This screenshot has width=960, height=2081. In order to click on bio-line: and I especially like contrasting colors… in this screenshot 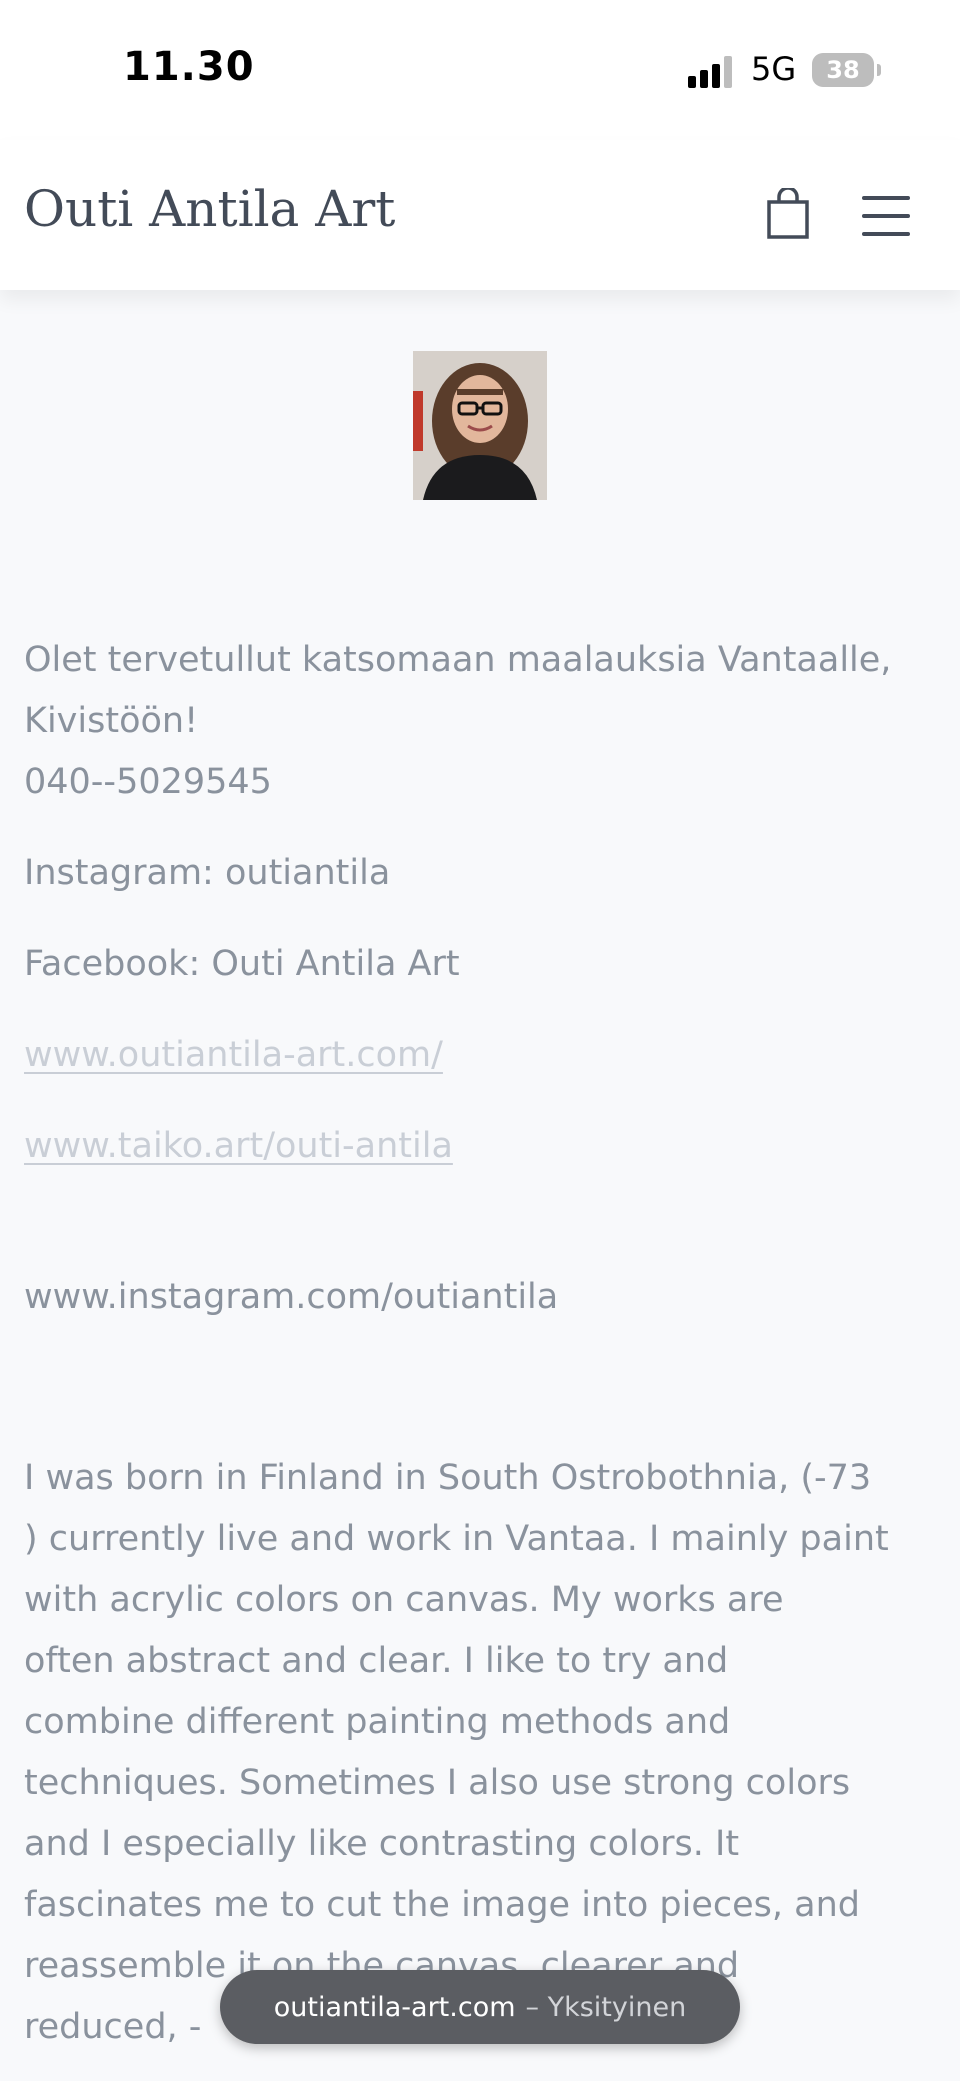, I will do `click(382, 1844)`.